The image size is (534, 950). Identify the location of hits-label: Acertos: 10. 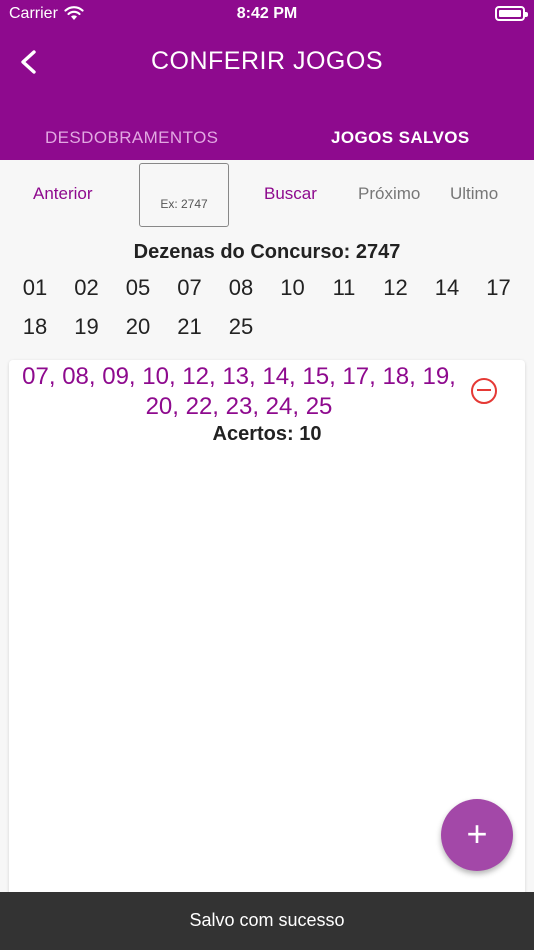
(267, 434).